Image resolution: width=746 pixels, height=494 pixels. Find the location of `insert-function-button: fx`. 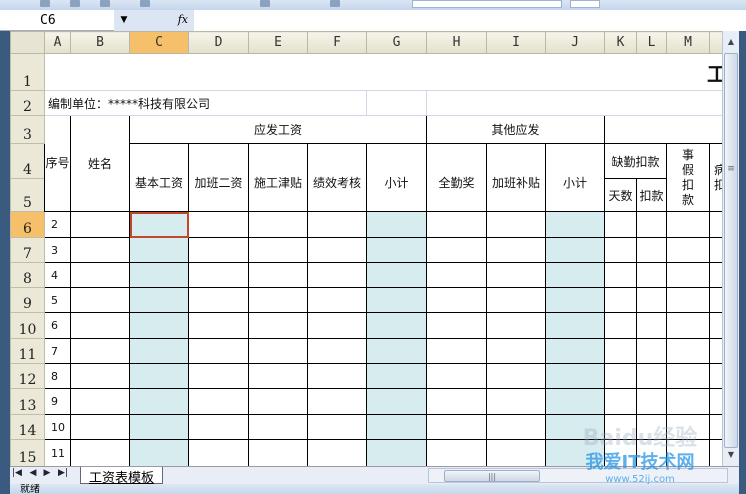

insert-function-button: fx is located at coordinates (164, 20).